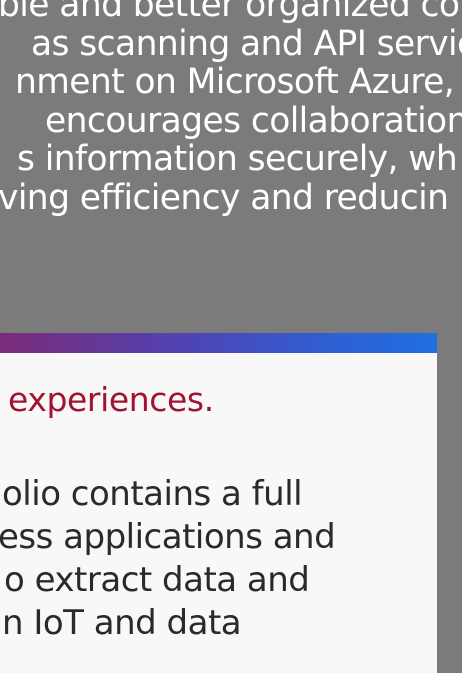 The height and width of the screenshot is (673, 462). I want to click on intro-line: encourages collaboration, so click(253, 120).